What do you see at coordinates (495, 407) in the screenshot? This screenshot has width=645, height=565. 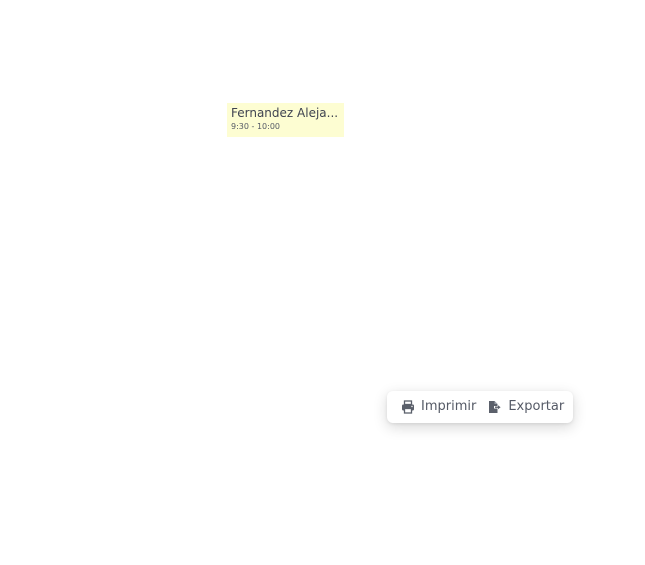 I see `file-export-icon` at bounding box center [495, 407].